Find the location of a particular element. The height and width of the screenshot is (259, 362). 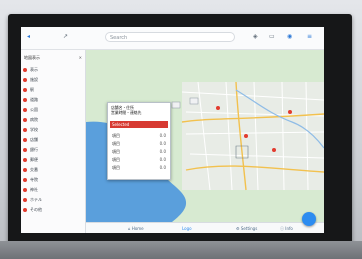

sidebar-item-label: 店舗 is located at coordinates (34, 139).